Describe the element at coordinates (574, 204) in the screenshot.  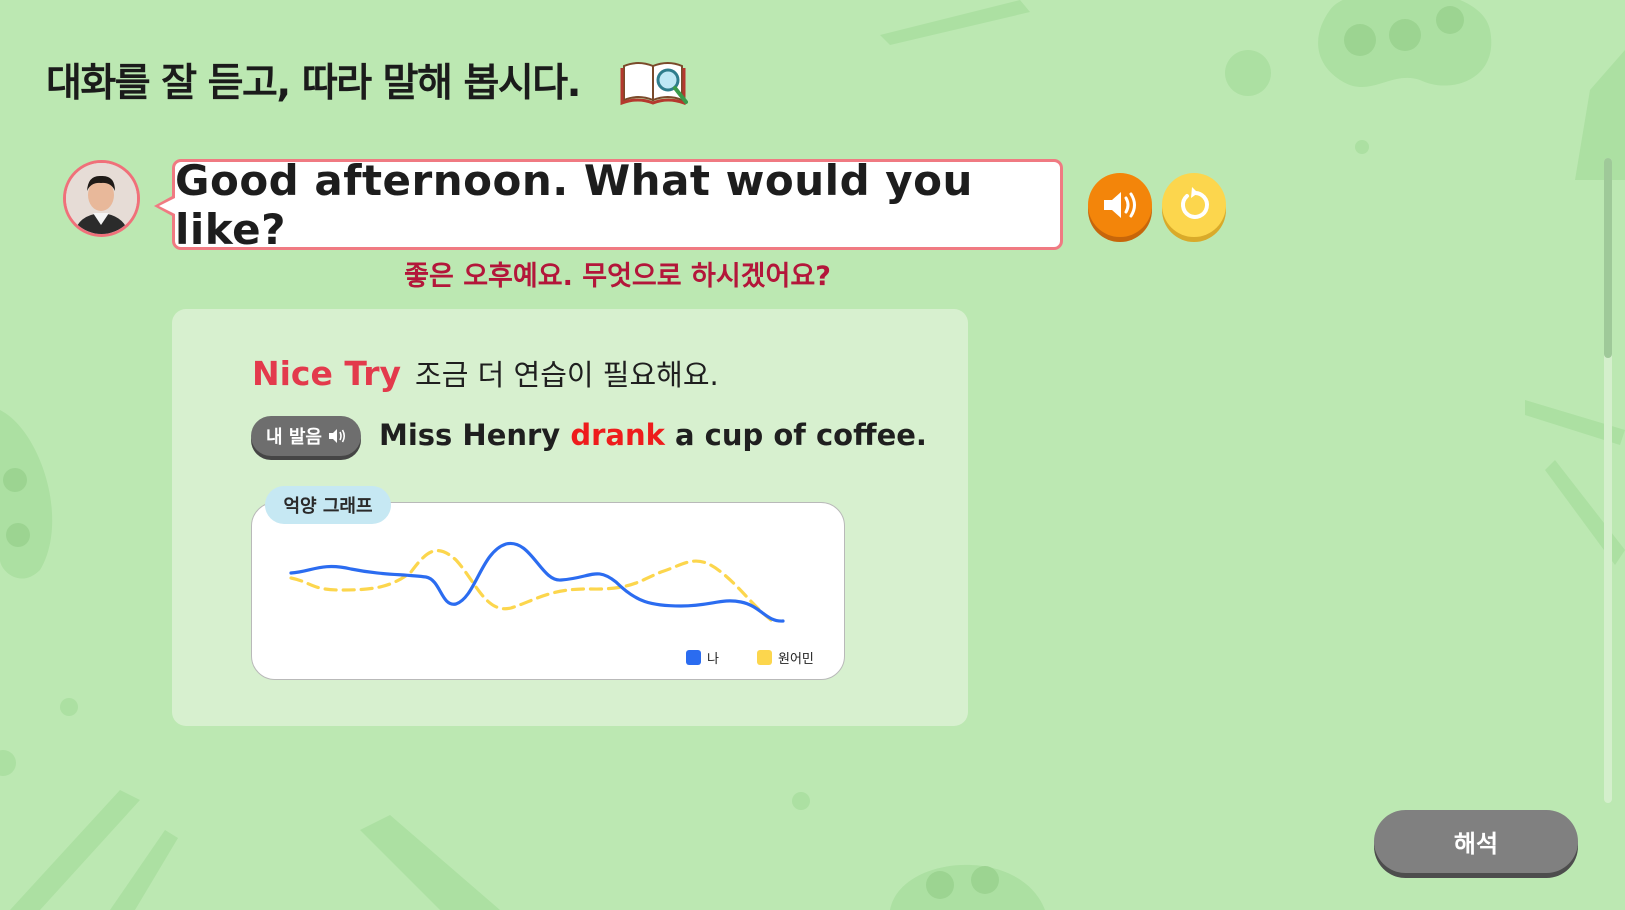
I see `dialogue-english: Good afternoon. What would you like?` at that location.